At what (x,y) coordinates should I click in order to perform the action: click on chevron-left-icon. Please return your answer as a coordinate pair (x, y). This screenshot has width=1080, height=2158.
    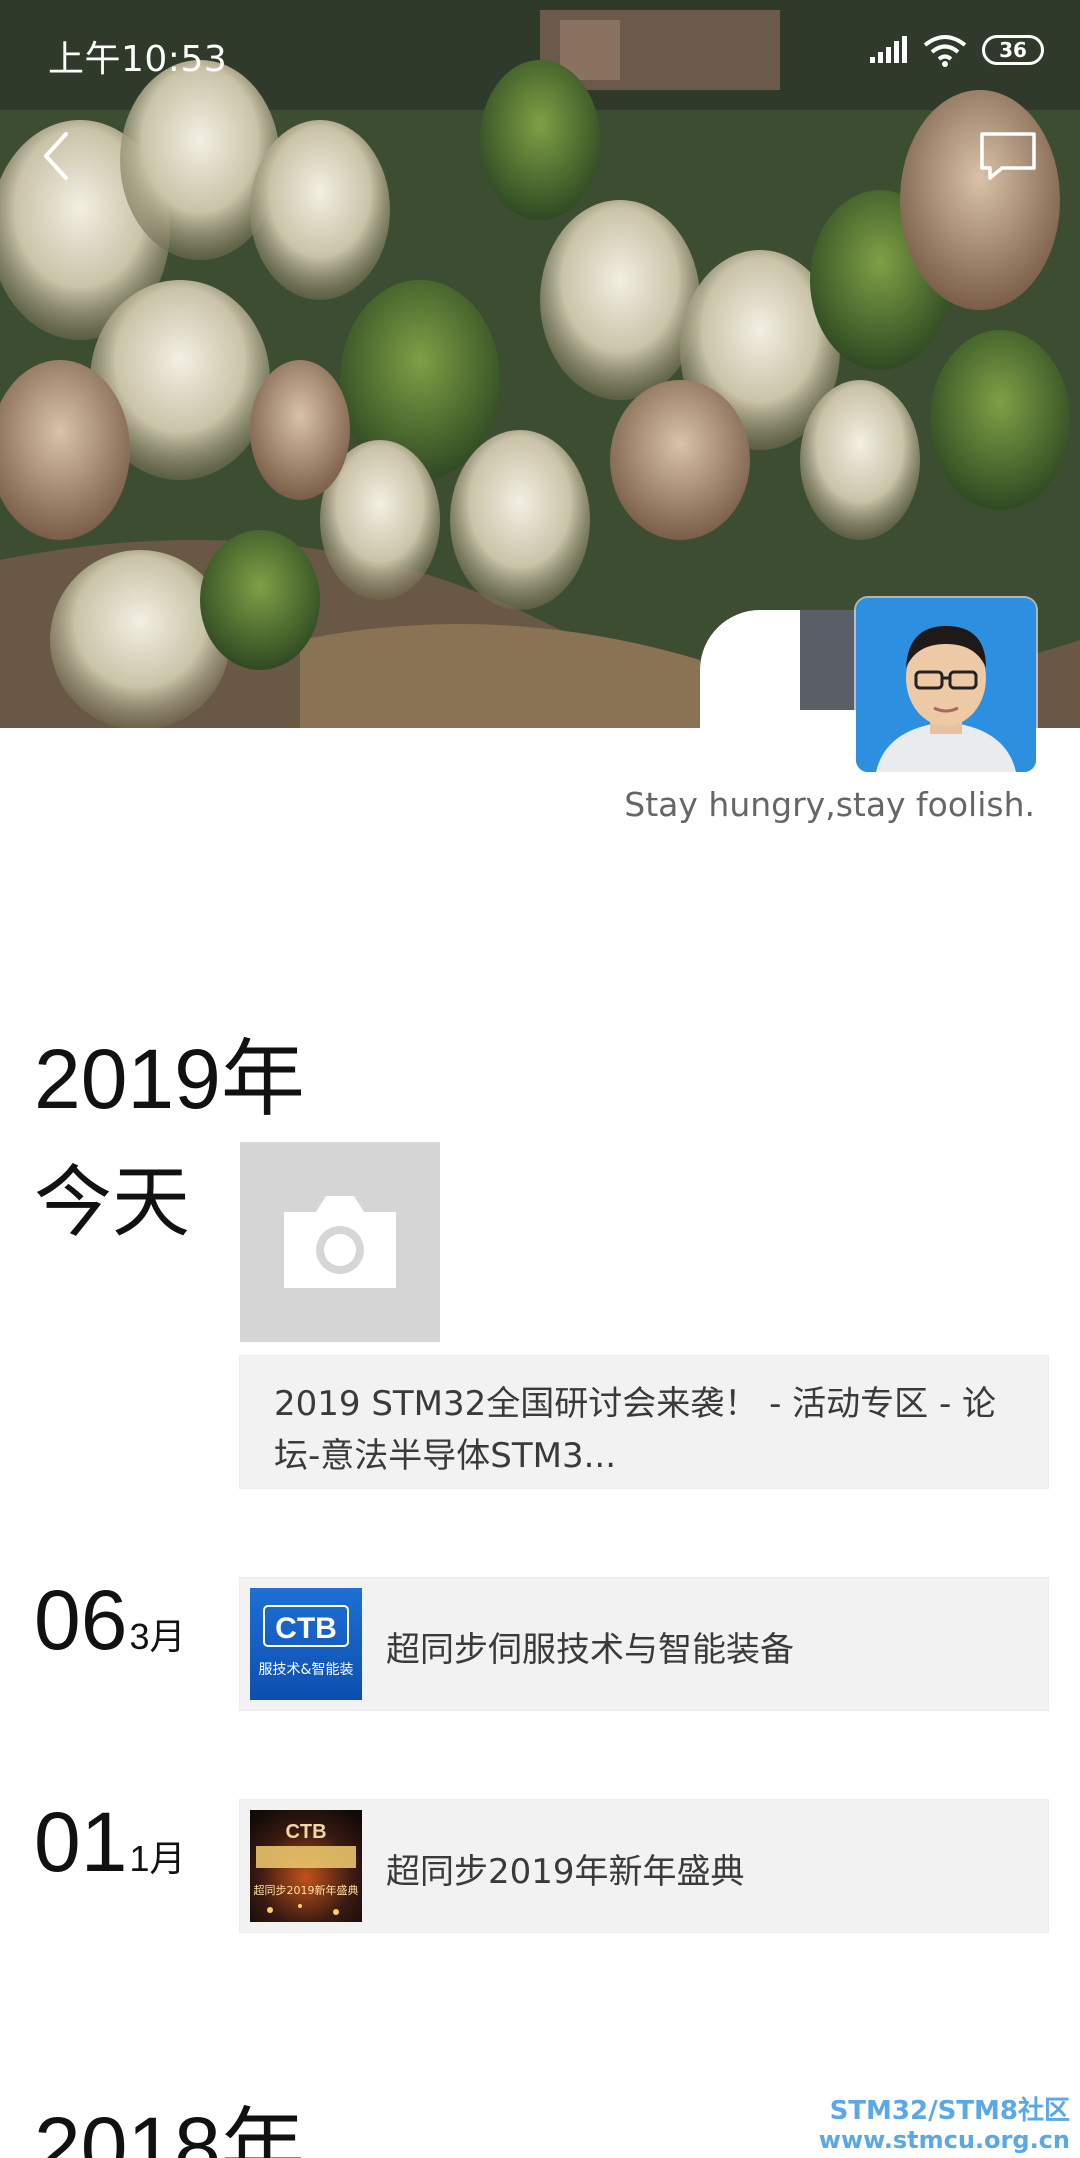
    Looking at the image, I should click on (56, 156).